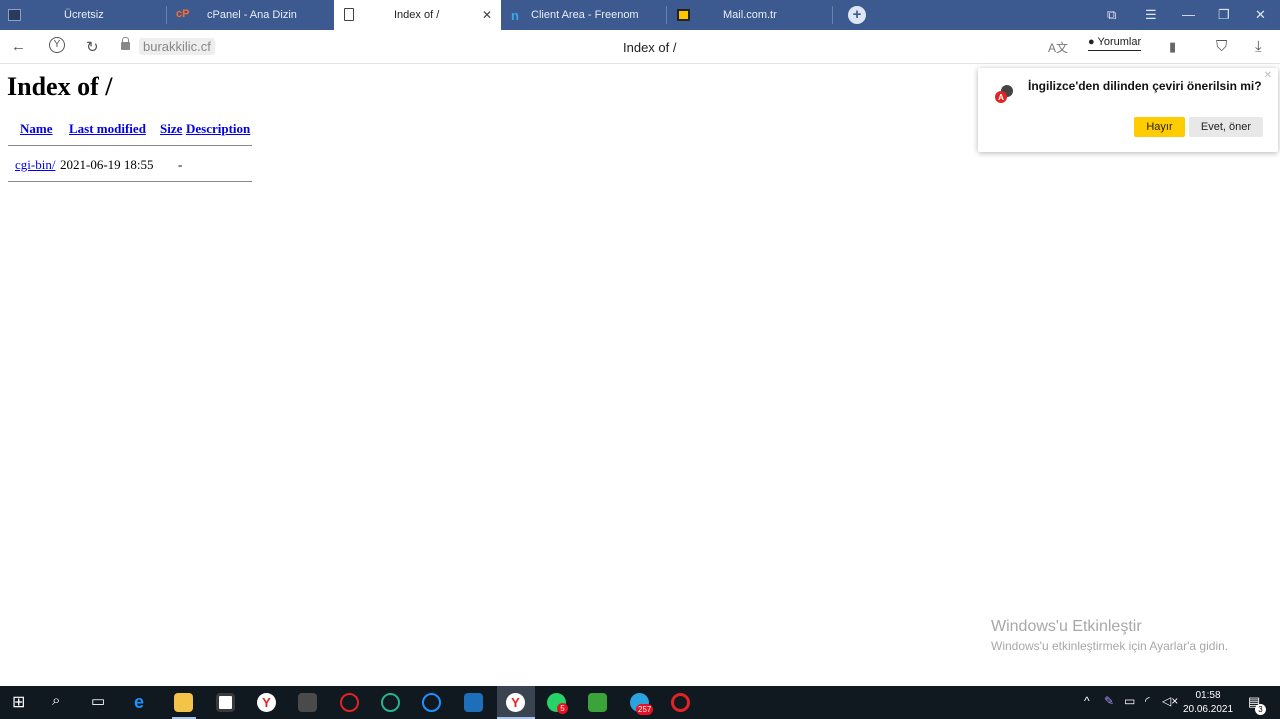 The width and height of the screenshot is (1280, 719). What do you see at coordinates (18, 702) in the screenshot?
I see `start-icon: ⊞` at bounding box center [18, 702].